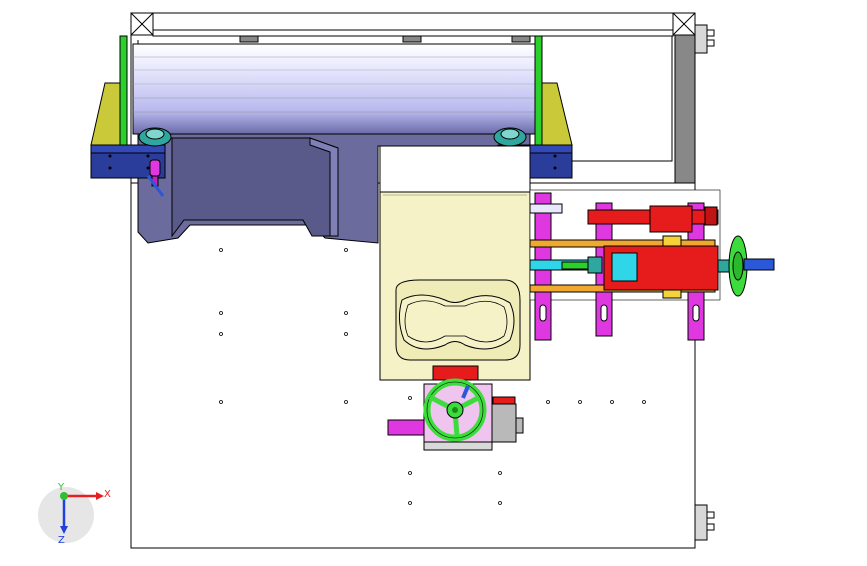 The image size is (867, 566). I want to click on teal-wheel-left, so click(155, 137).